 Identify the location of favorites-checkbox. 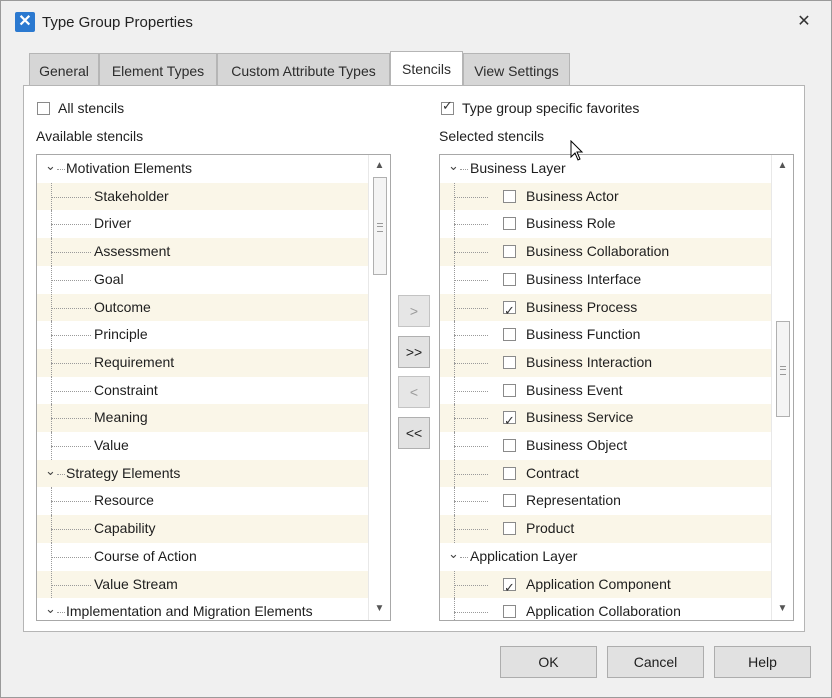
(447, 107).